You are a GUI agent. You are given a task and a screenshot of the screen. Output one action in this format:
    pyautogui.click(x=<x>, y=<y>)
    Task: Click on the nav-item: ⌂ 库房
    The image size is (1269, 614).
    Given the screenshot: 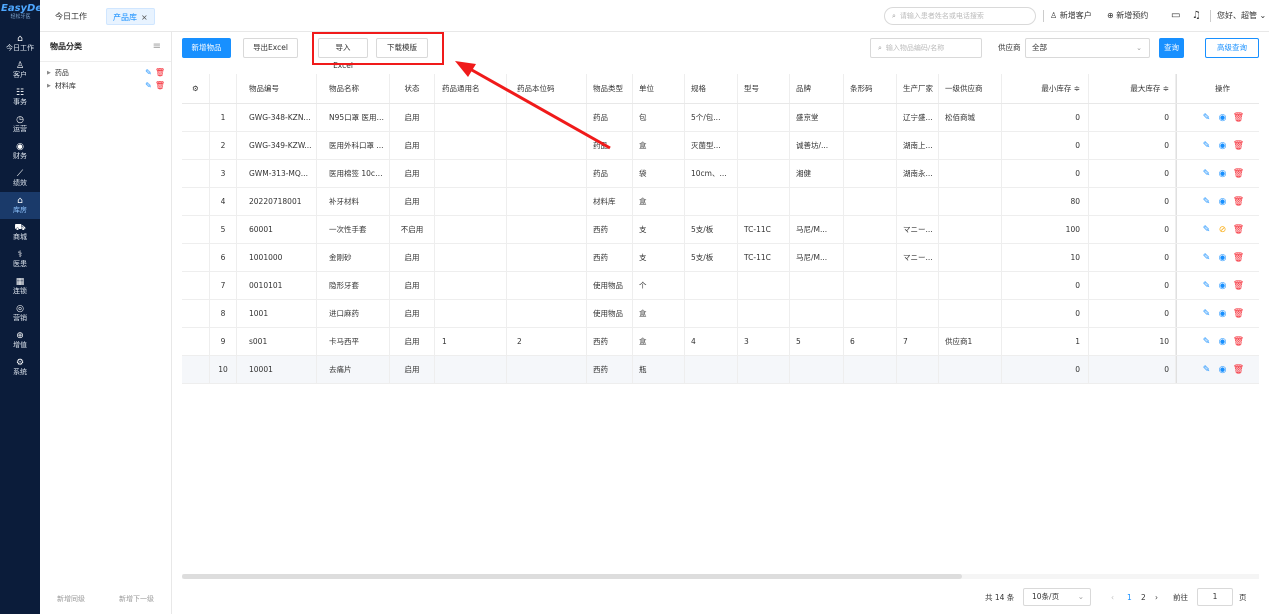 What is the action you would take?
    pyautogui.click(x=20, y=205)
    